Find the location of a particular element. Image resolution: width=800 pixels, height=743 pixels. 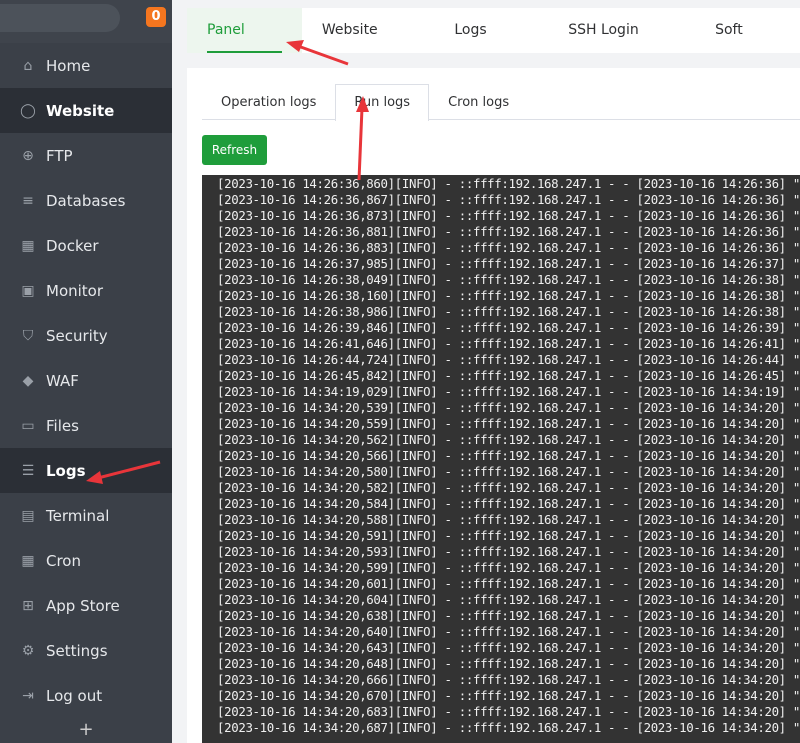

notification-badge: 0 is located at coordinates (156, 17).